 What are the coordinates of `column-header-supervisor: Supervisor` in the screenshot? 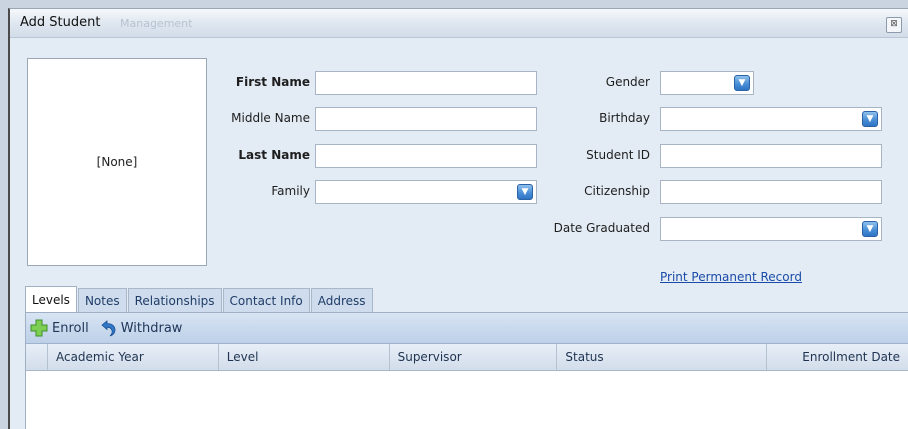 It's located at (474, 357).